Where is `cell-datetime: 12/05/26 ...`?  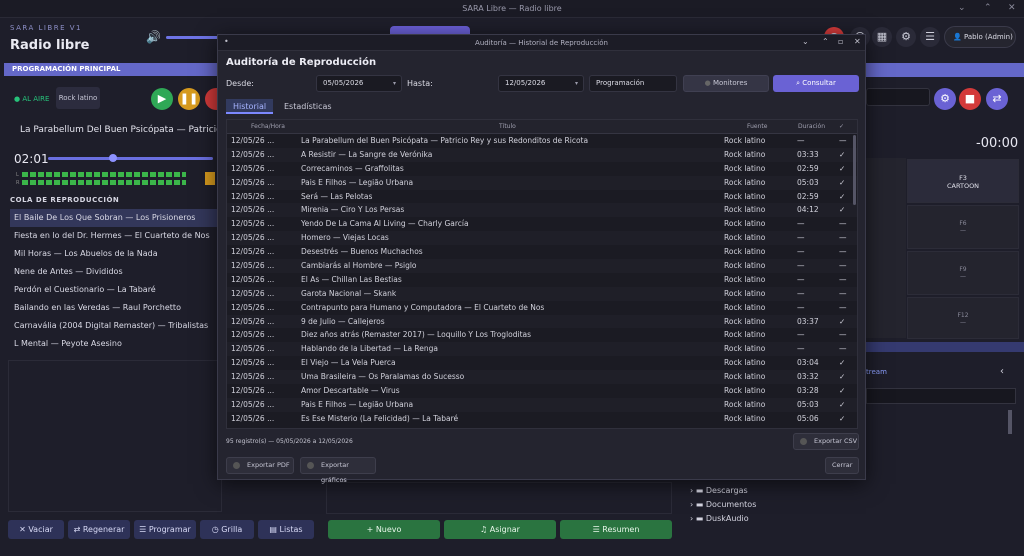 cell-datetime: 12/05/26 ... is located at coordinates (253, 391).